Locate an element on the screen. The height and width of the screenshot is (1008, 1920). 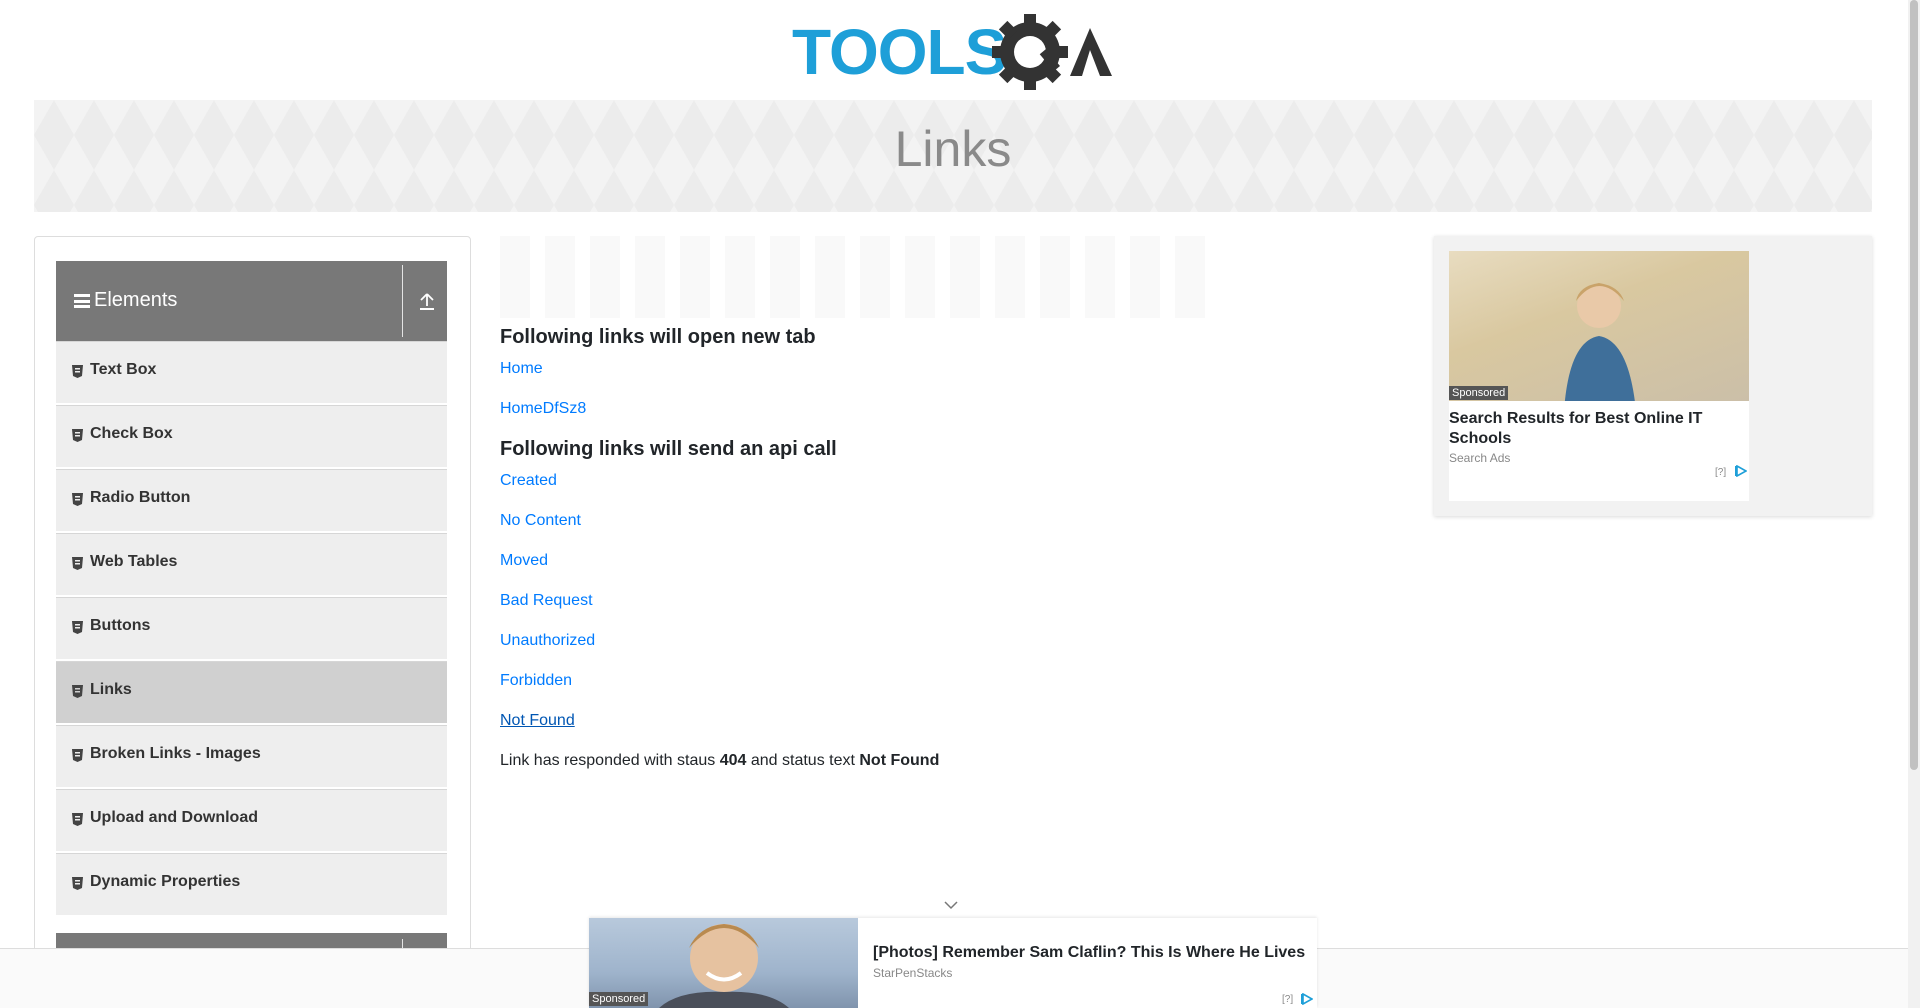
scrollbar-thumb is located at coordinates (1914, 385).